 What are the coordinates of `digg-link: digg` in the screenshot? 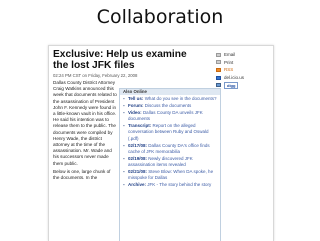 It's located at (243, 85).